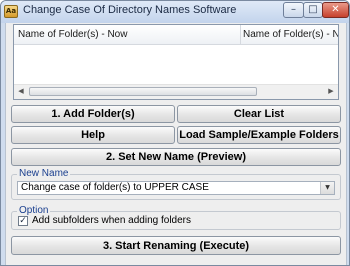 The width and height of the screenshot is (350, 266). I want to click on scroll-left-icon: ◀, so click(21, 91).